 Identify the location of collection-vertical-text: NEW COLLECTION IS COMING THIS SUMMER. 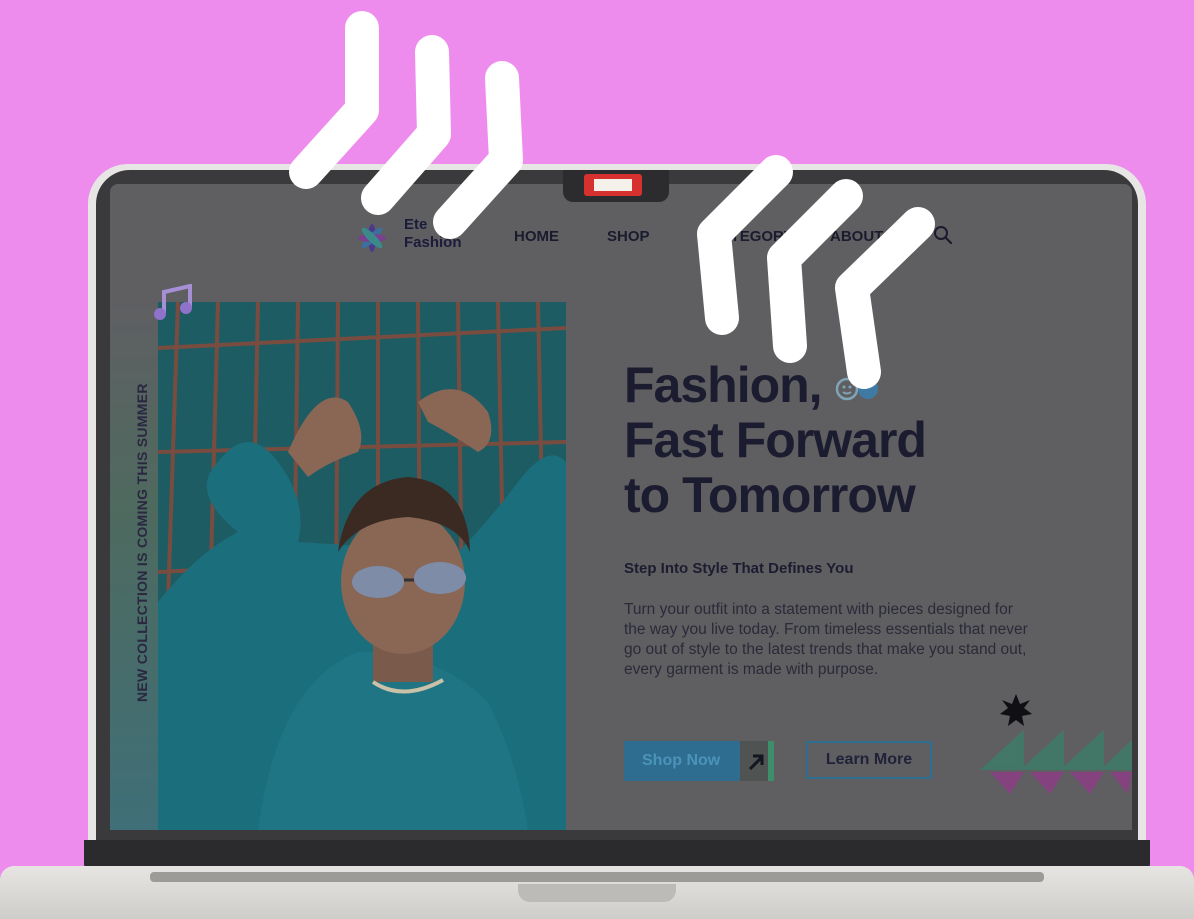
(142, 542).